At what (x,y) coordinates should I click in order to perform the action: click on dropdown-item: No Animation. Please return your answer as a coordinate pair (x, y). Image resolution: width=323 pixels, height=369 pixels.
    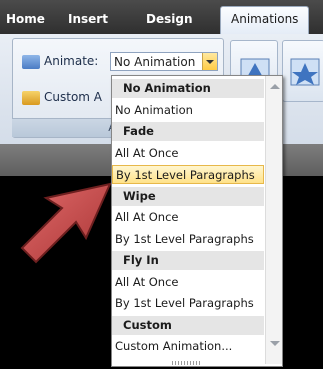
    Looking at the image, I should click on (188, 110).